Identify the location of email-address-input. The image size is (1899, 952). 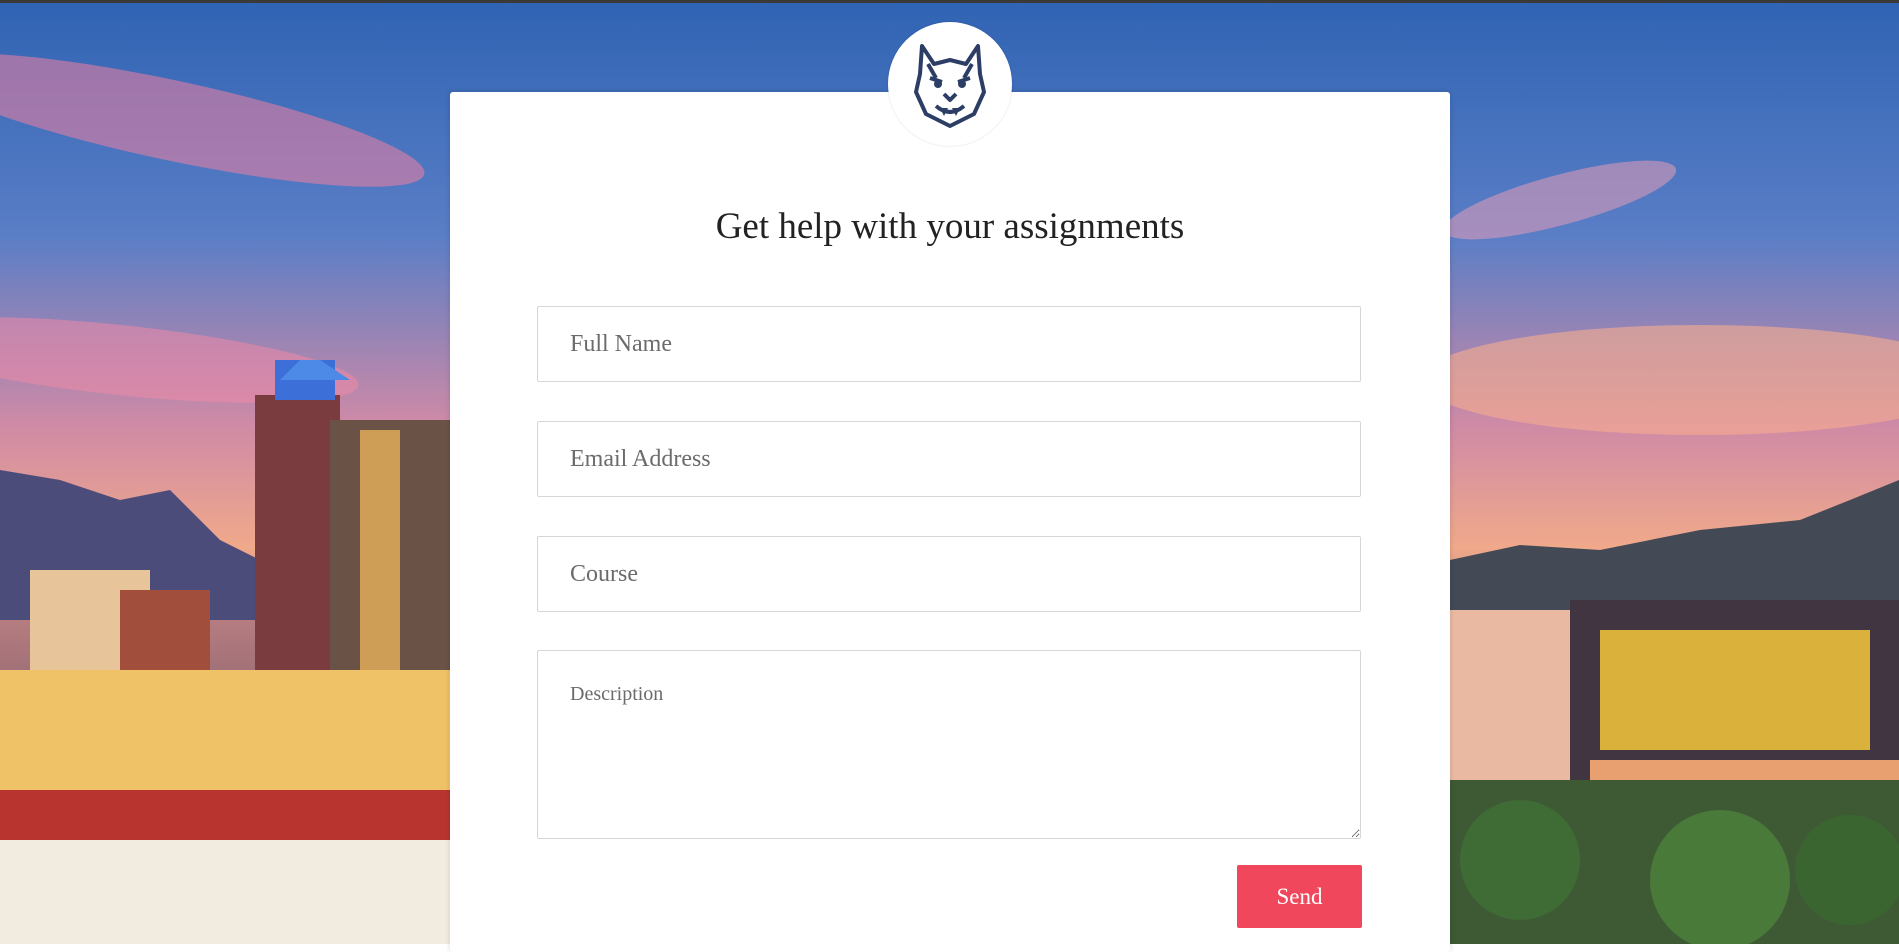
(949, 459).